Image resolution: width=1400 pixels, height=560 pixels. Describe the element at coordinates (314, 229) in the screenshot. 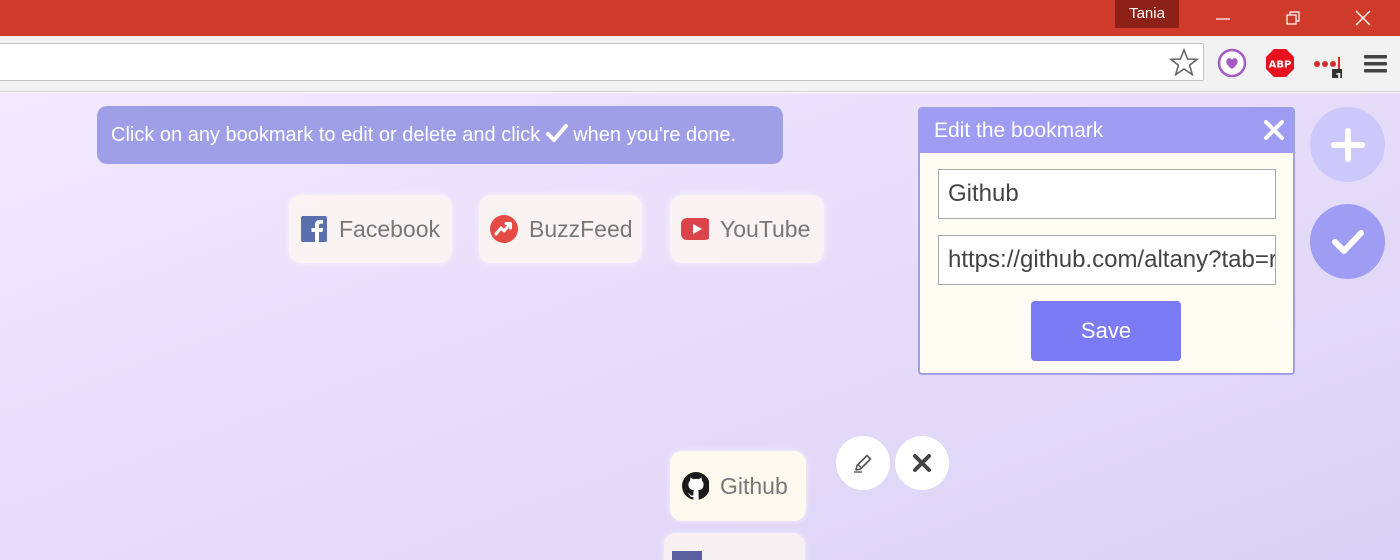

I see `facebook-icon` at that location.